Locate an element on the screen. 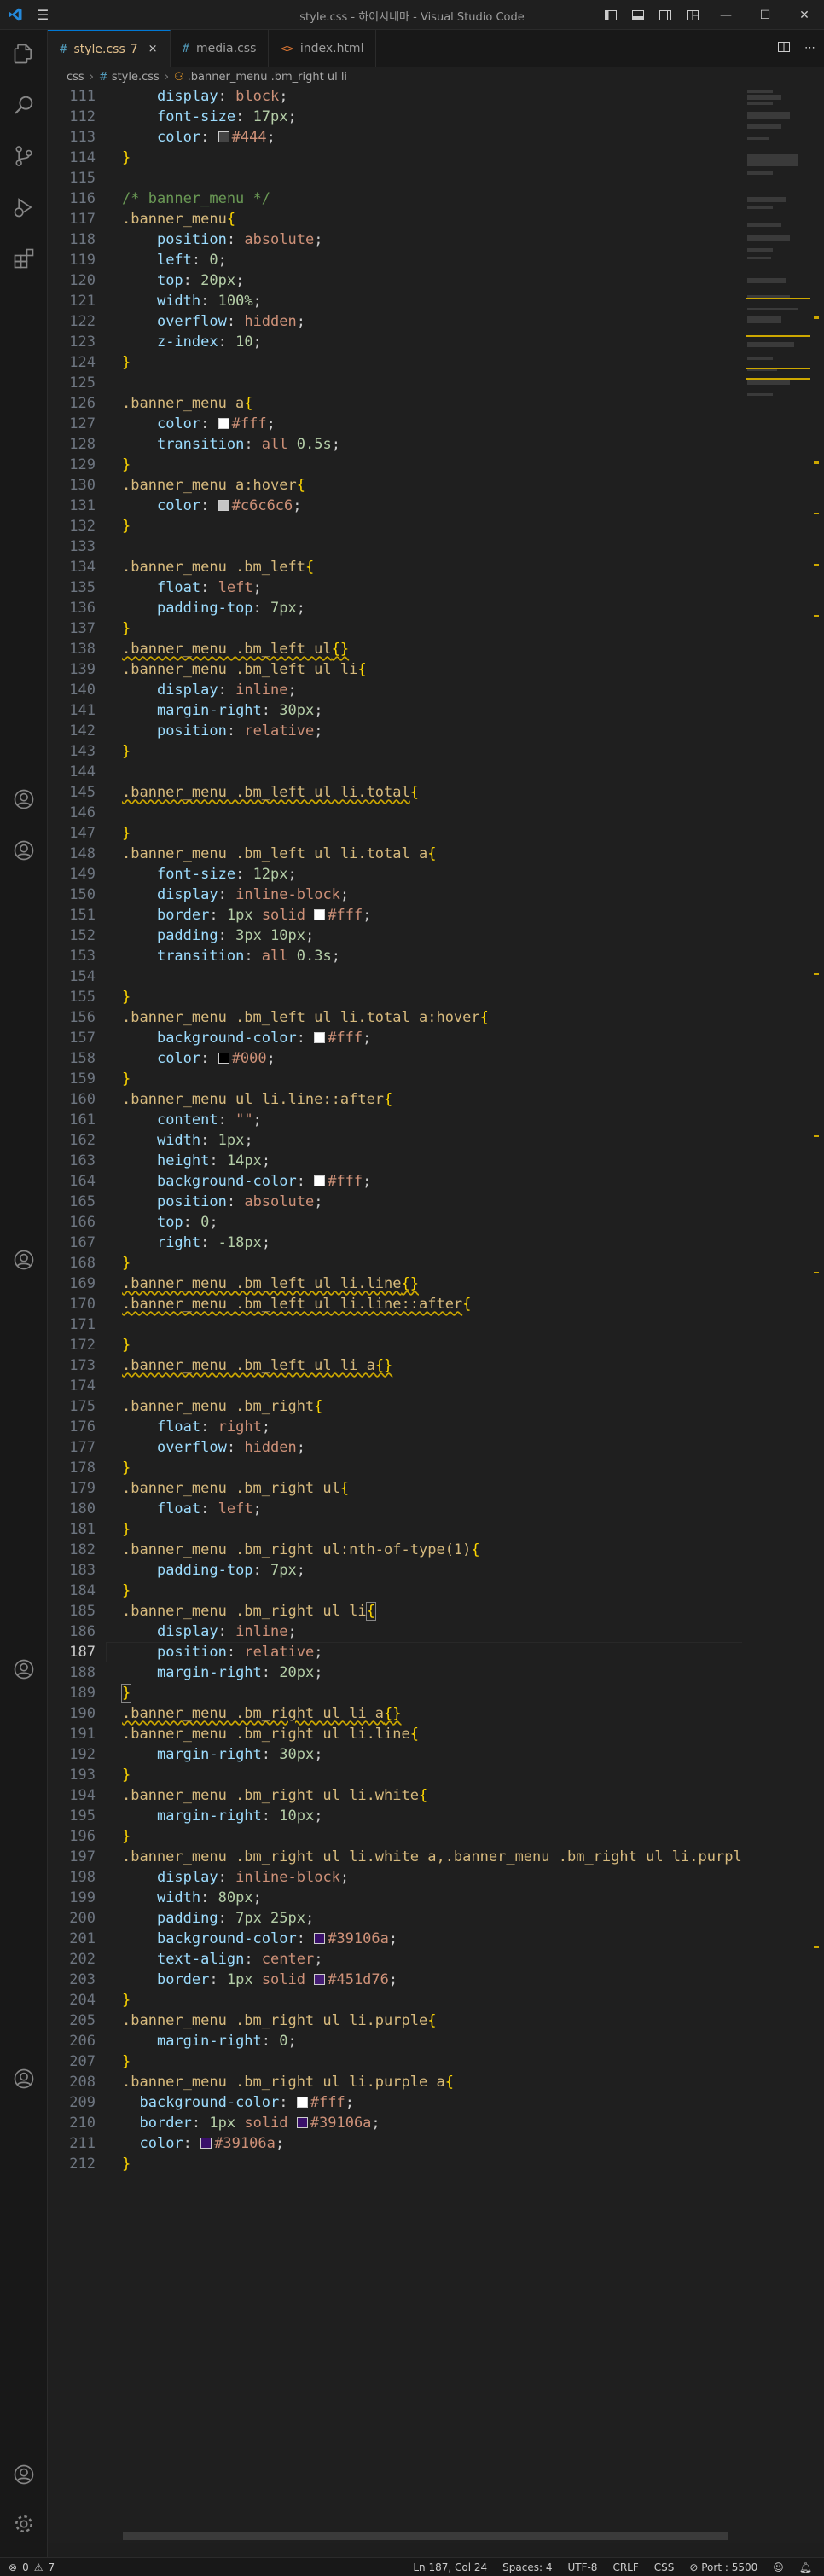 This screenshot has height=2576, width=824. line-code: .banner_menu .bm_right ul li{ is located at coordinates (249, 1611).